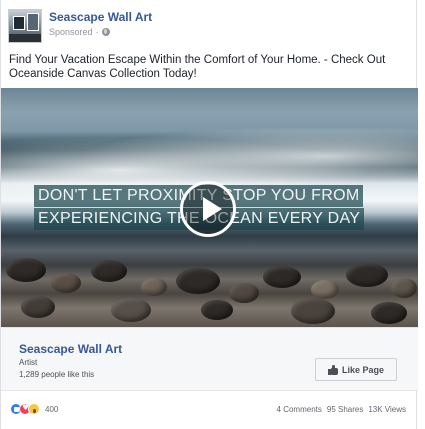  Describe the element at coordinates (345, 409) in the screenshot. I see `shares-link: 95 Shares` at that location.